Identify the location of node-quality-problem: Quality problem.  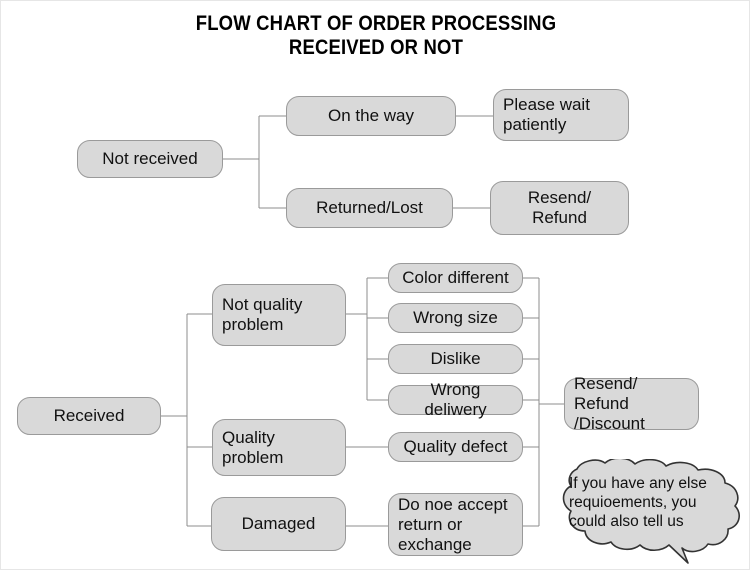
(279, 447).